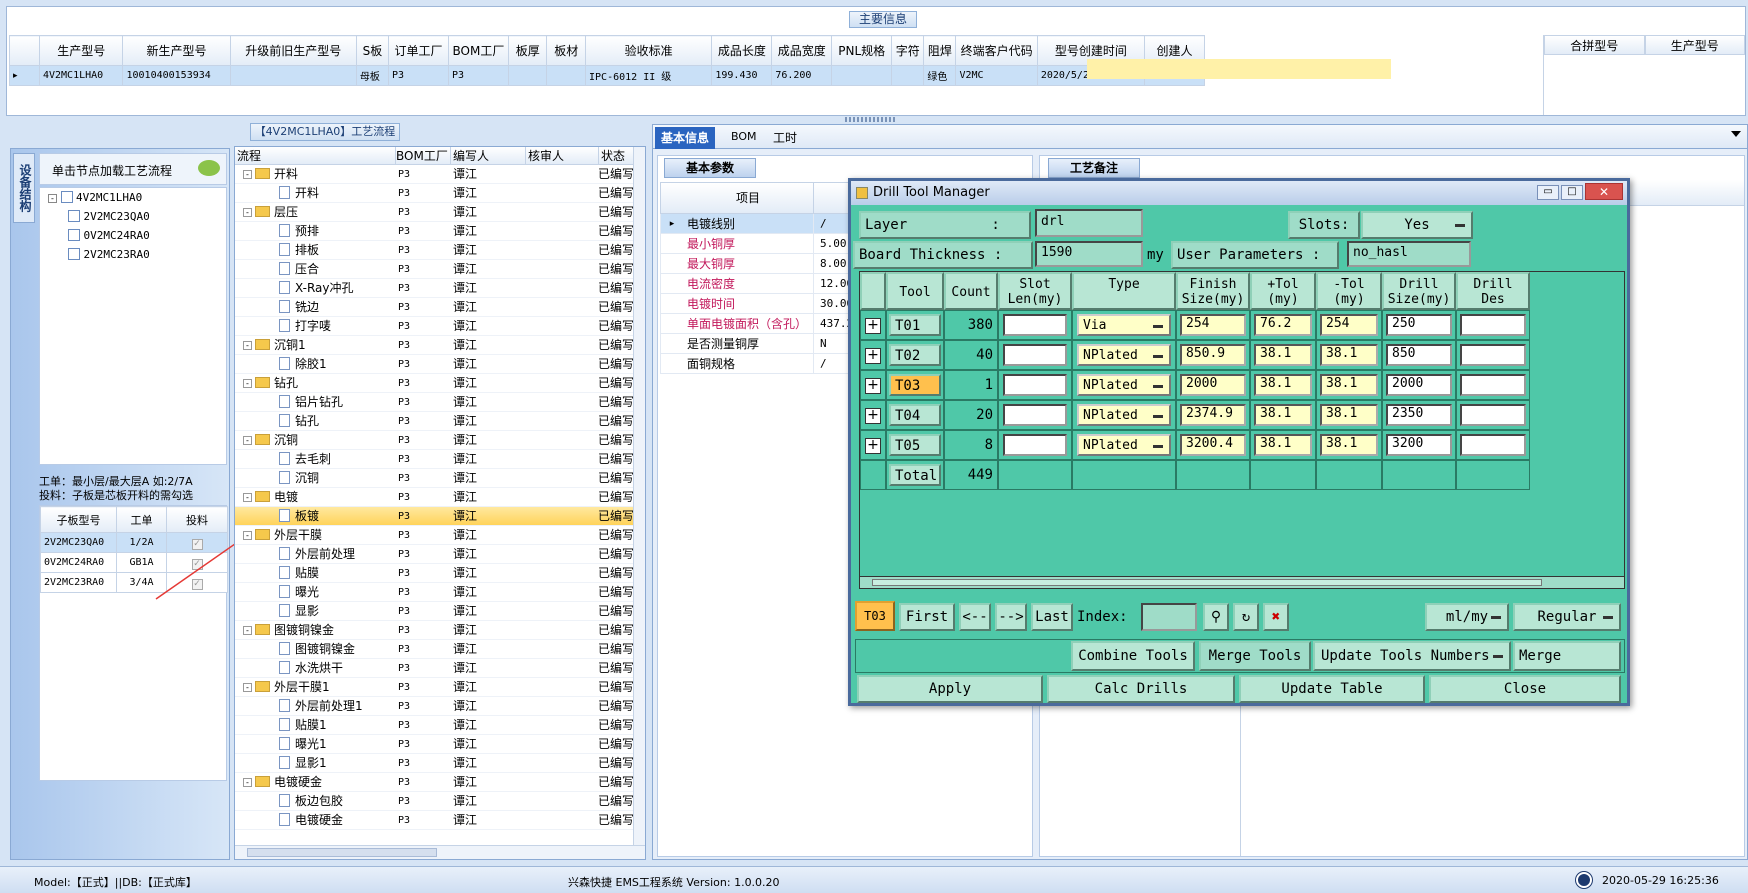 This screenshot has width=1748, height=893. I want to click on main-cell: IPC-6012 II 级, so click(649, 75).